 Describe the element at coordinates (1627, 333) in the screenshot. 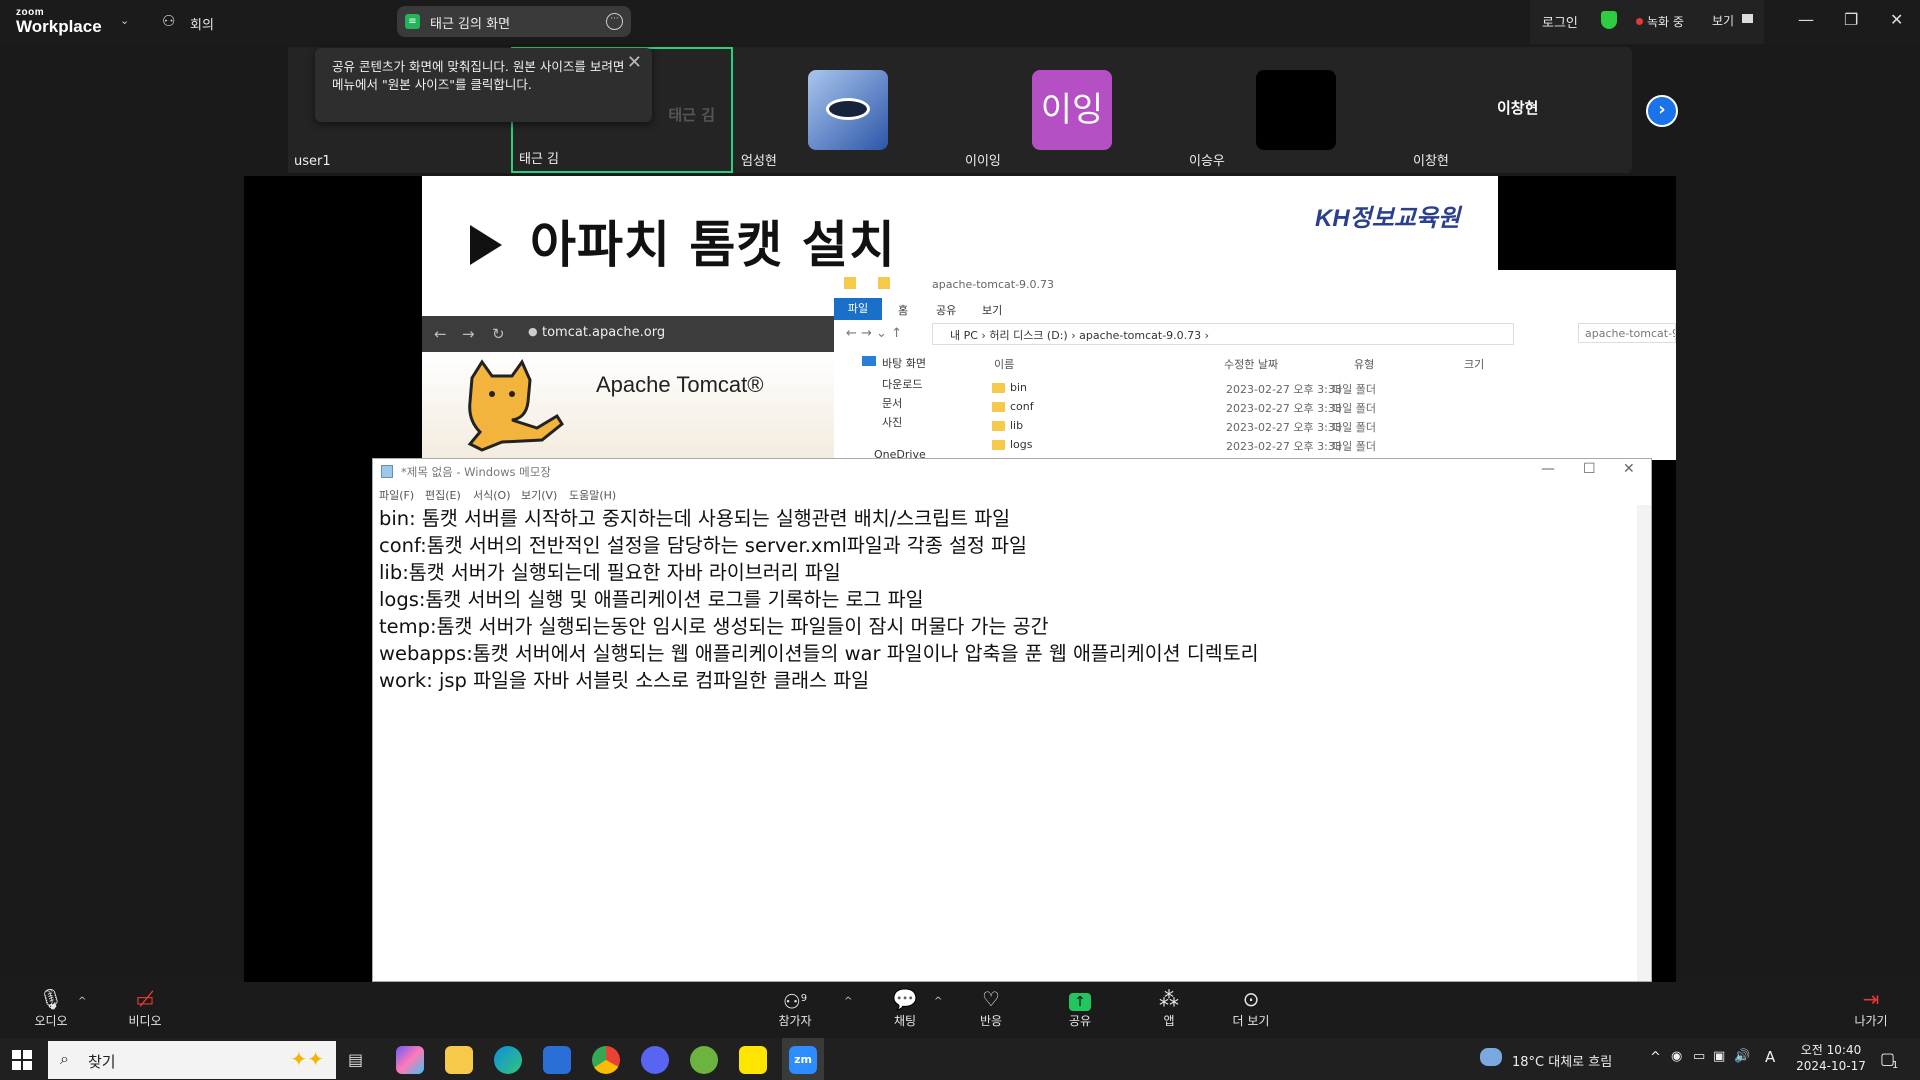

I see `explorer-search-input: apache-tomcat-9.0` at that location.